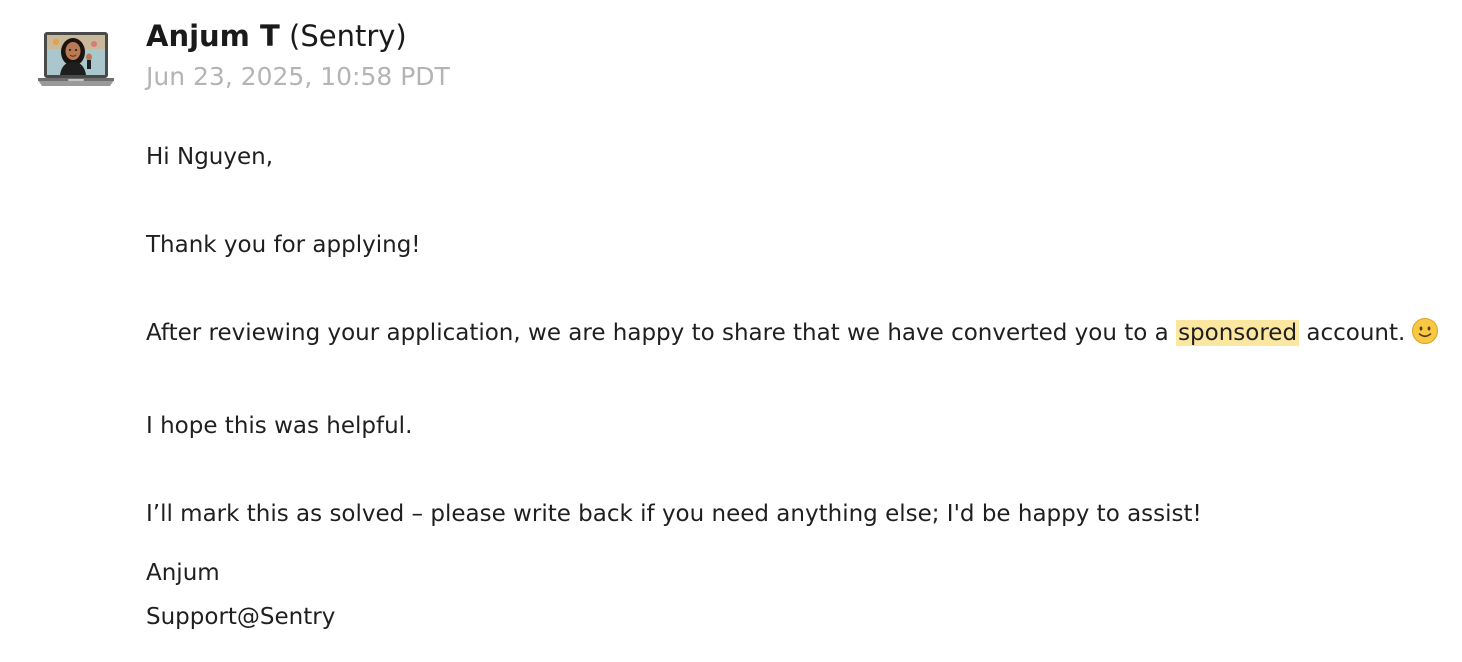 This screenshot has width=1462, height=662. Describe the element at coordinates (183, 573) in the screenshot. I see `signature-name: Anjum` at that location.